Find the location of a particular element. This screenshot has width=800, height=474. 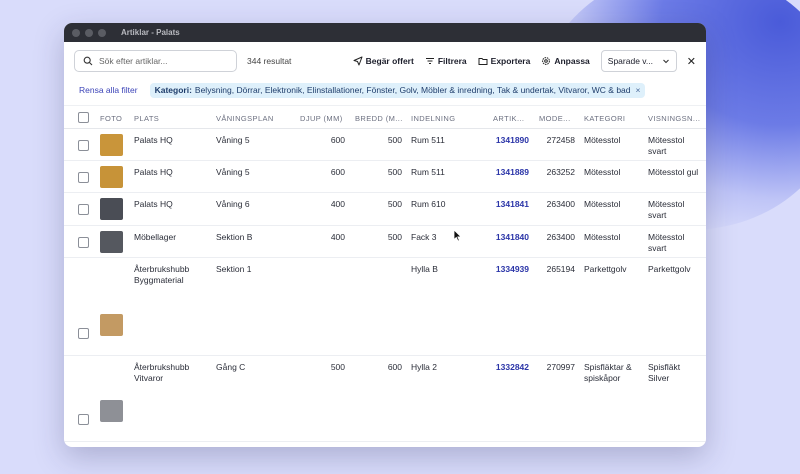

result-count: 344 resultat is located at coordinates (269, 61).